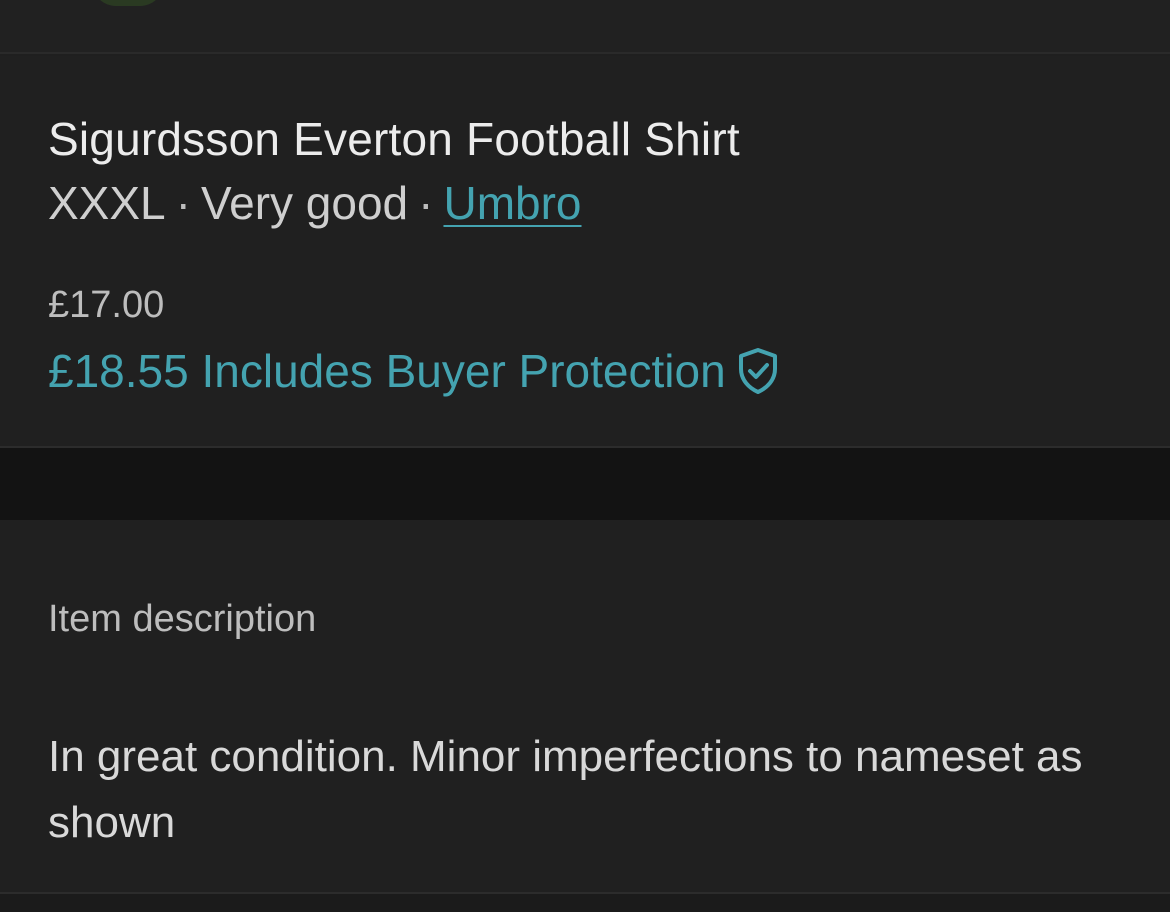  Describe the element at coordinates (394, 139) in the screenshot. I see `item-title: Sigurdsson Everton Football Shirt` at that location.